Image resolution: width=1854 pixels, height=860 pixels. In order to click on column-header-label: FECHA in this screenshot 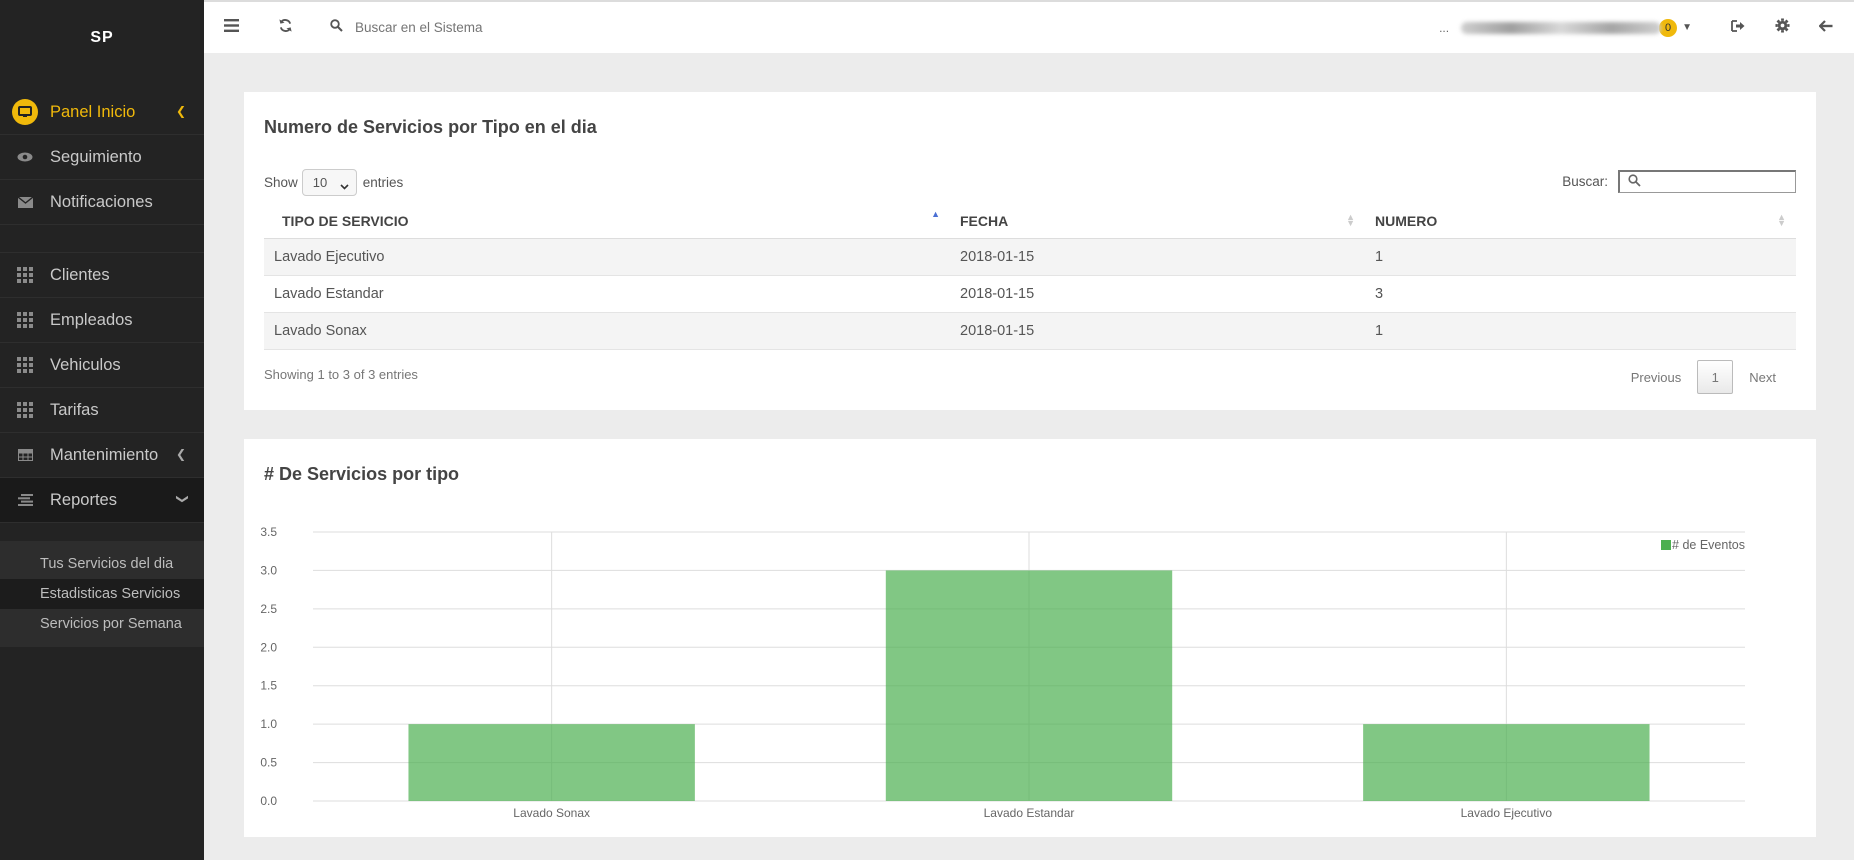, I will do `click(984, 220)`.